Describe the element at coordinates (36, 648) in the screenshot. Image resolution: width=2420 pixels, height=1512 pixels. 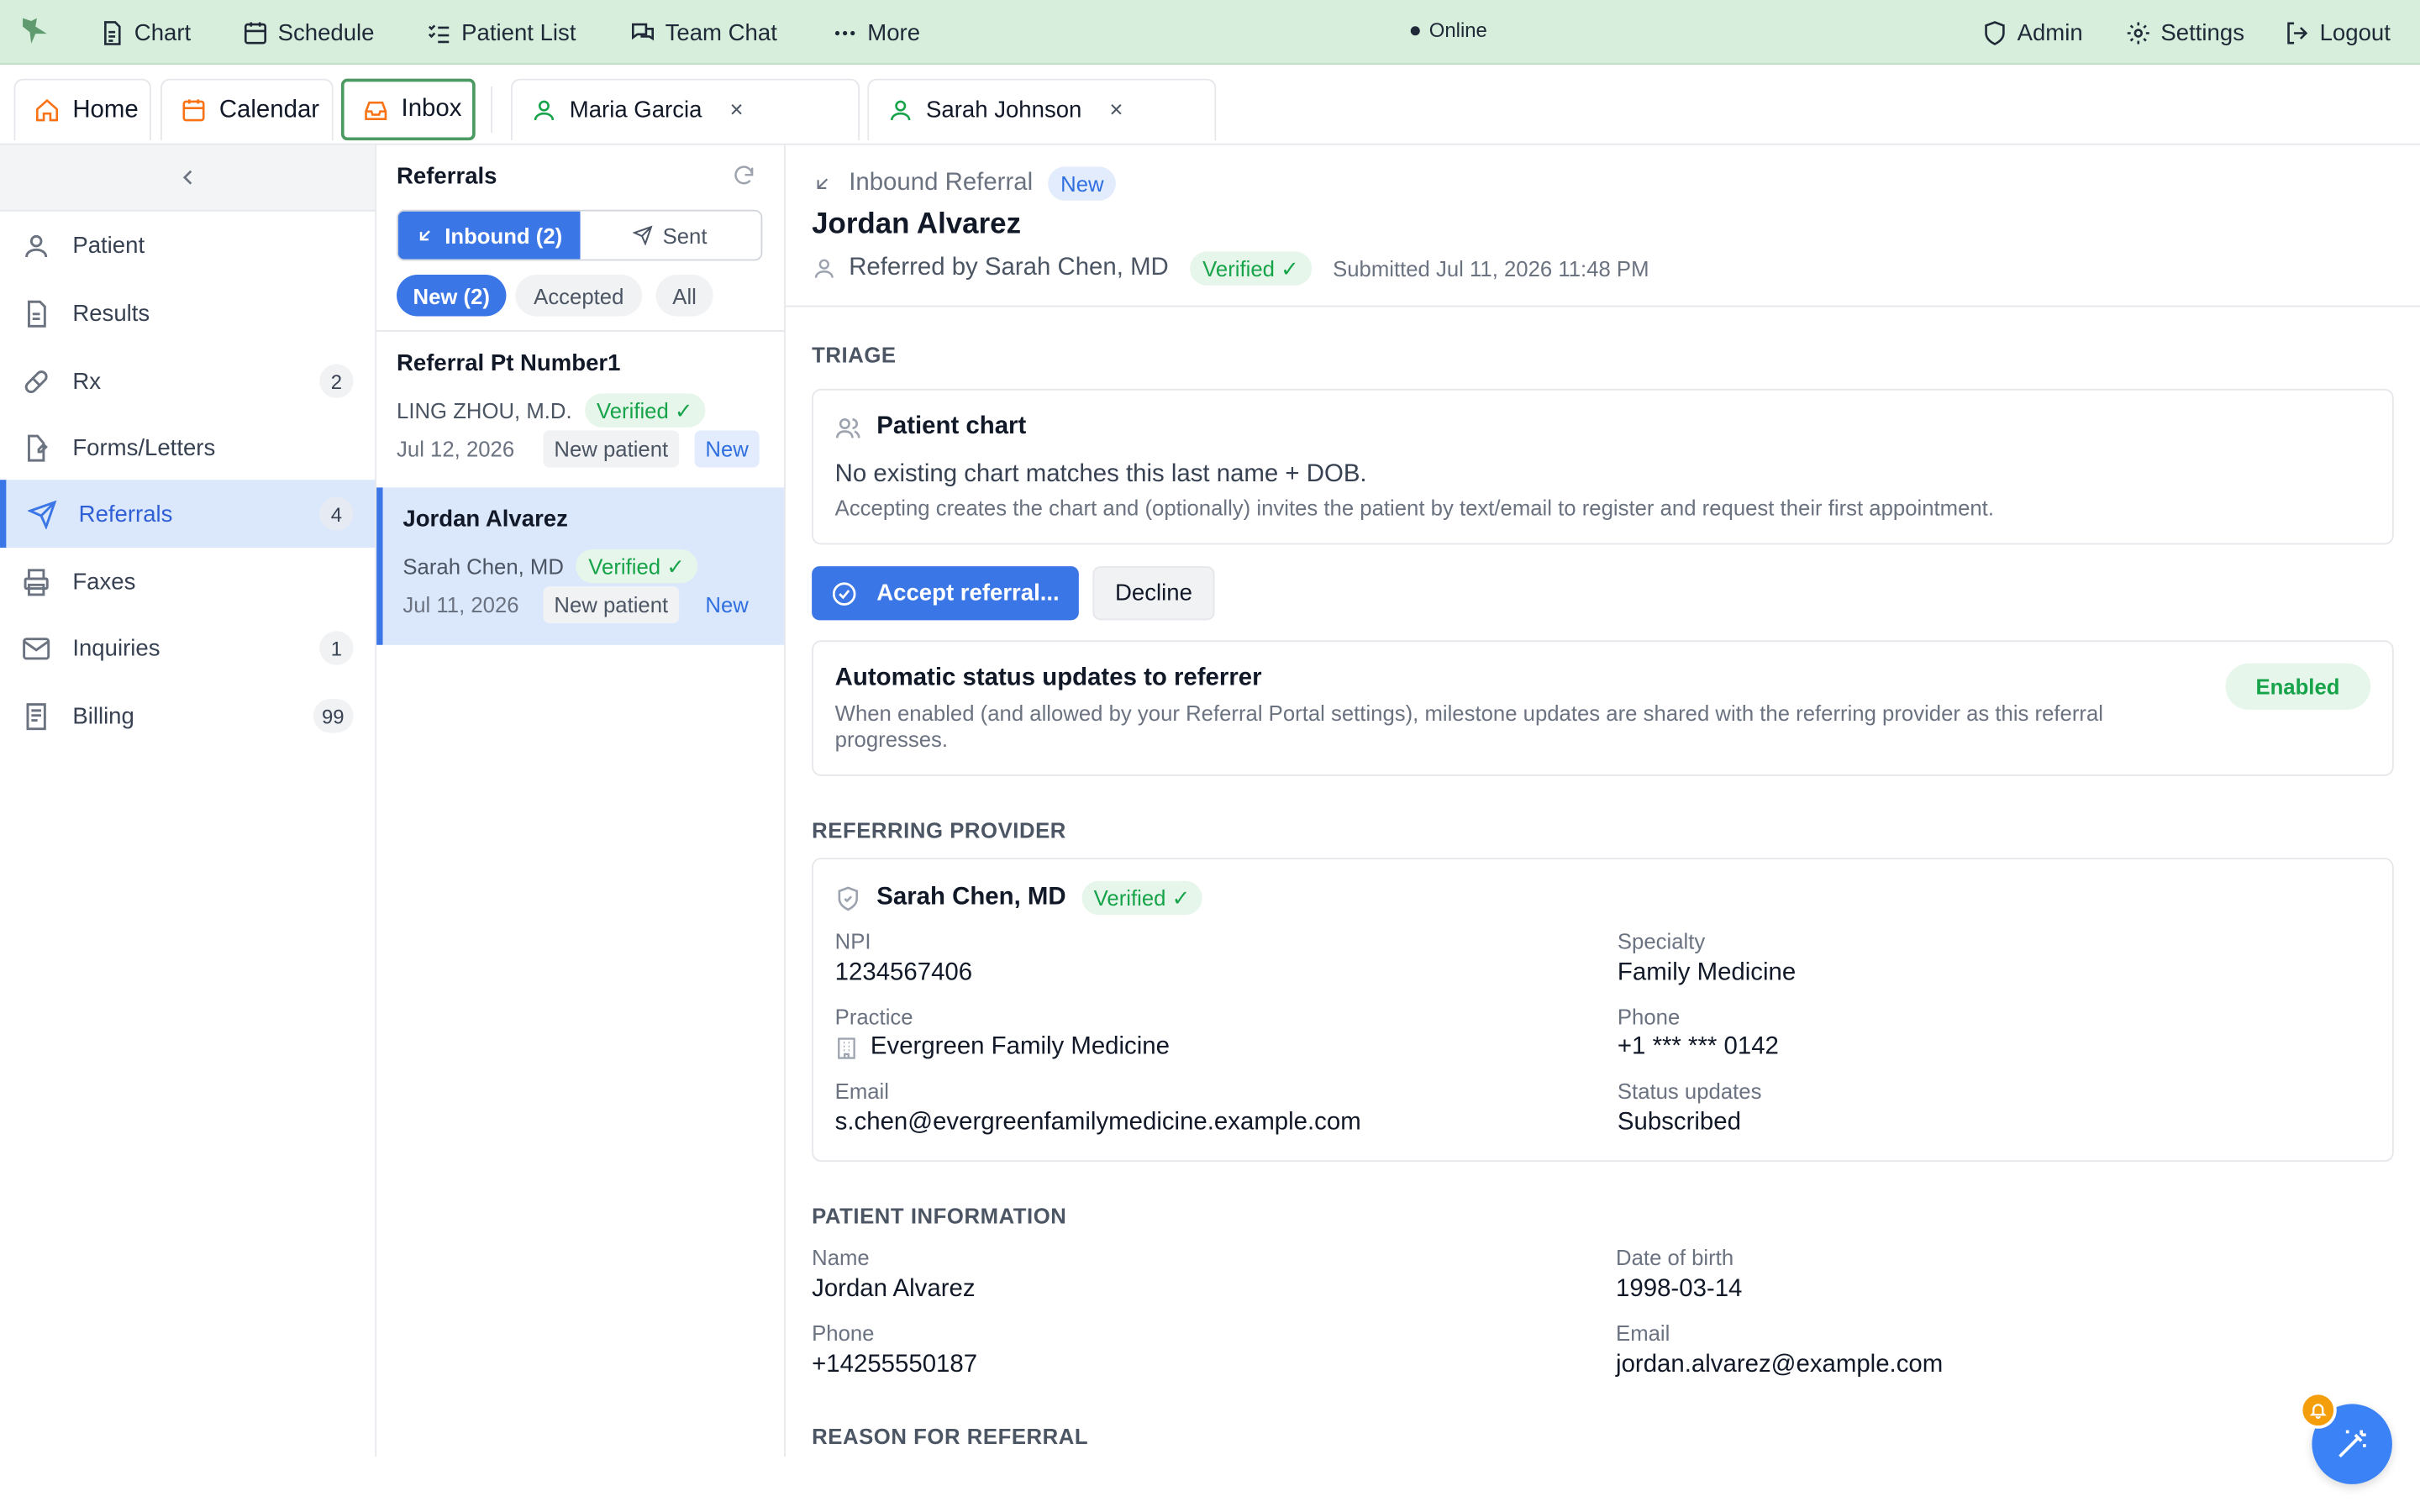
I see `mail-icon` at that location.